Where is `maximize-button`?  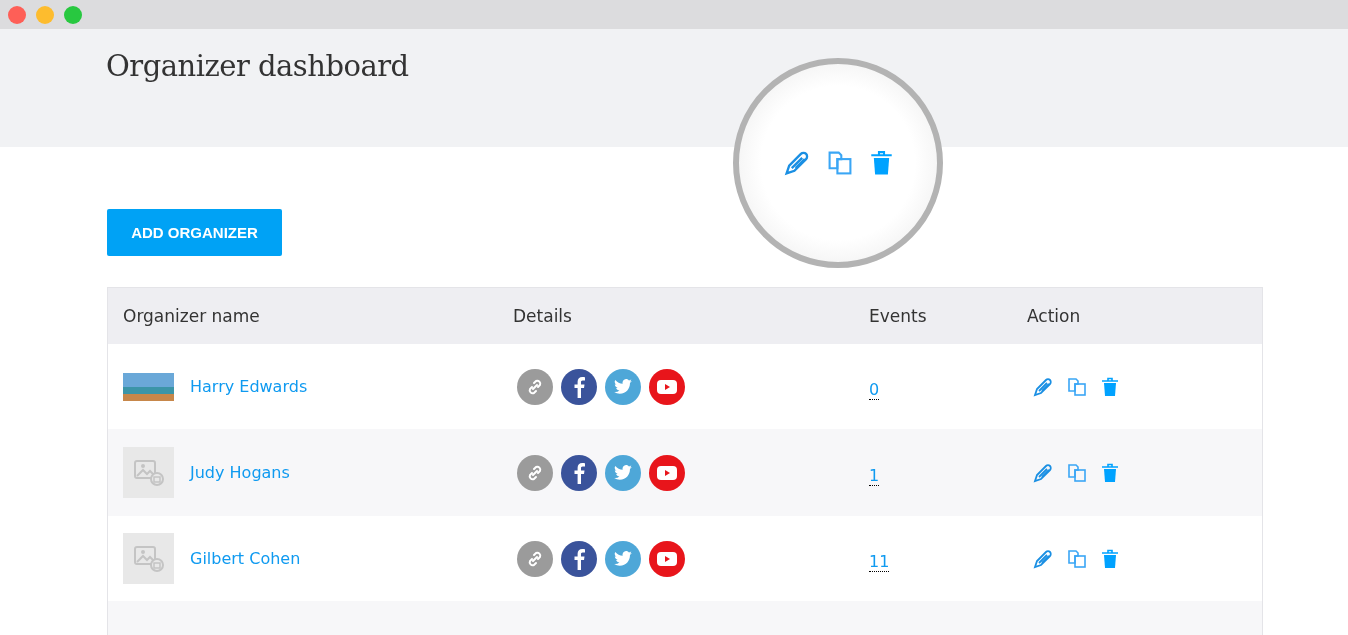 maximize-button is located at coordinates (73, 14).